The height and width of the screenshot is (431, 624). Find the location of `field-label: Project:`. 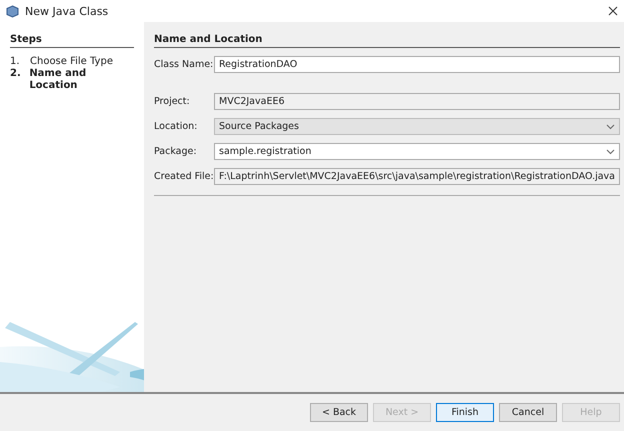

field-label: Project: is located at coordinates (172, 101).